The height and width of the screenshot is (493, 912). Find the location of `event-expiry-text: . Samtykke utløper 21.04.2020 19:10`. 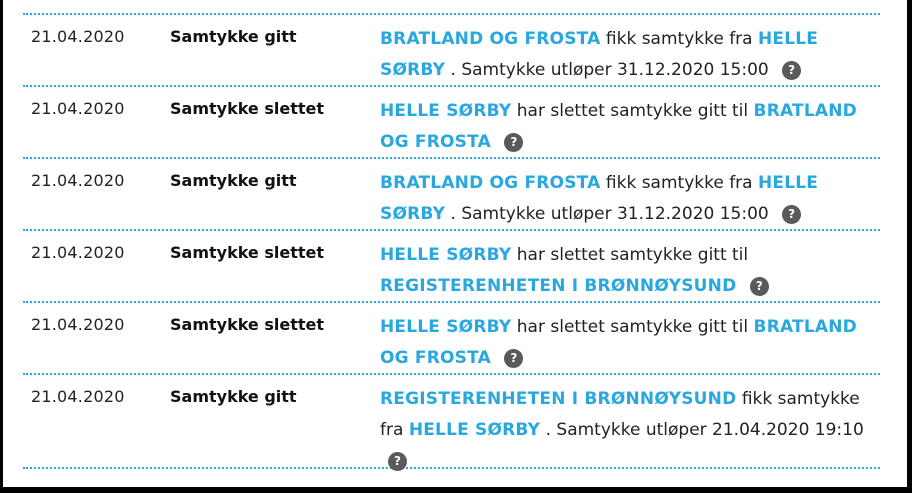

event-expiry-text: . Samtykke utløper 21.04.2020 19:10 is located at coordinates (704, 430).